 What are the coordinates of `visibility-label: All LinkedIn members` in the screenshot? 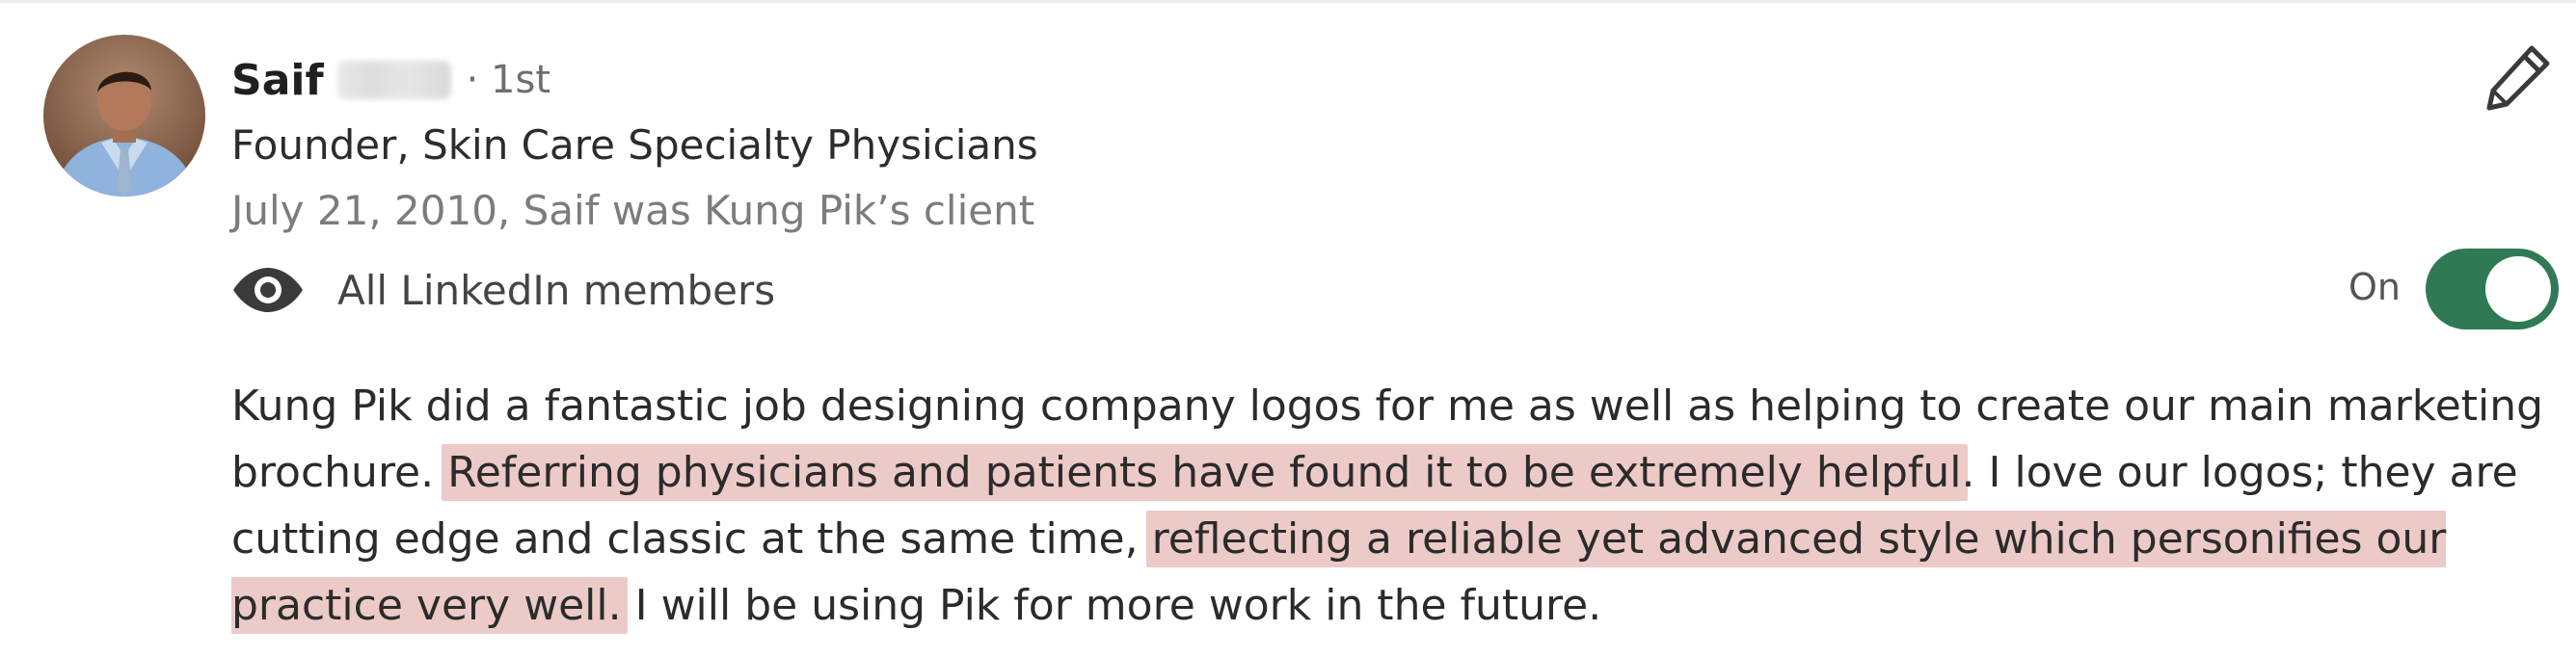 It's located at (556, 290).